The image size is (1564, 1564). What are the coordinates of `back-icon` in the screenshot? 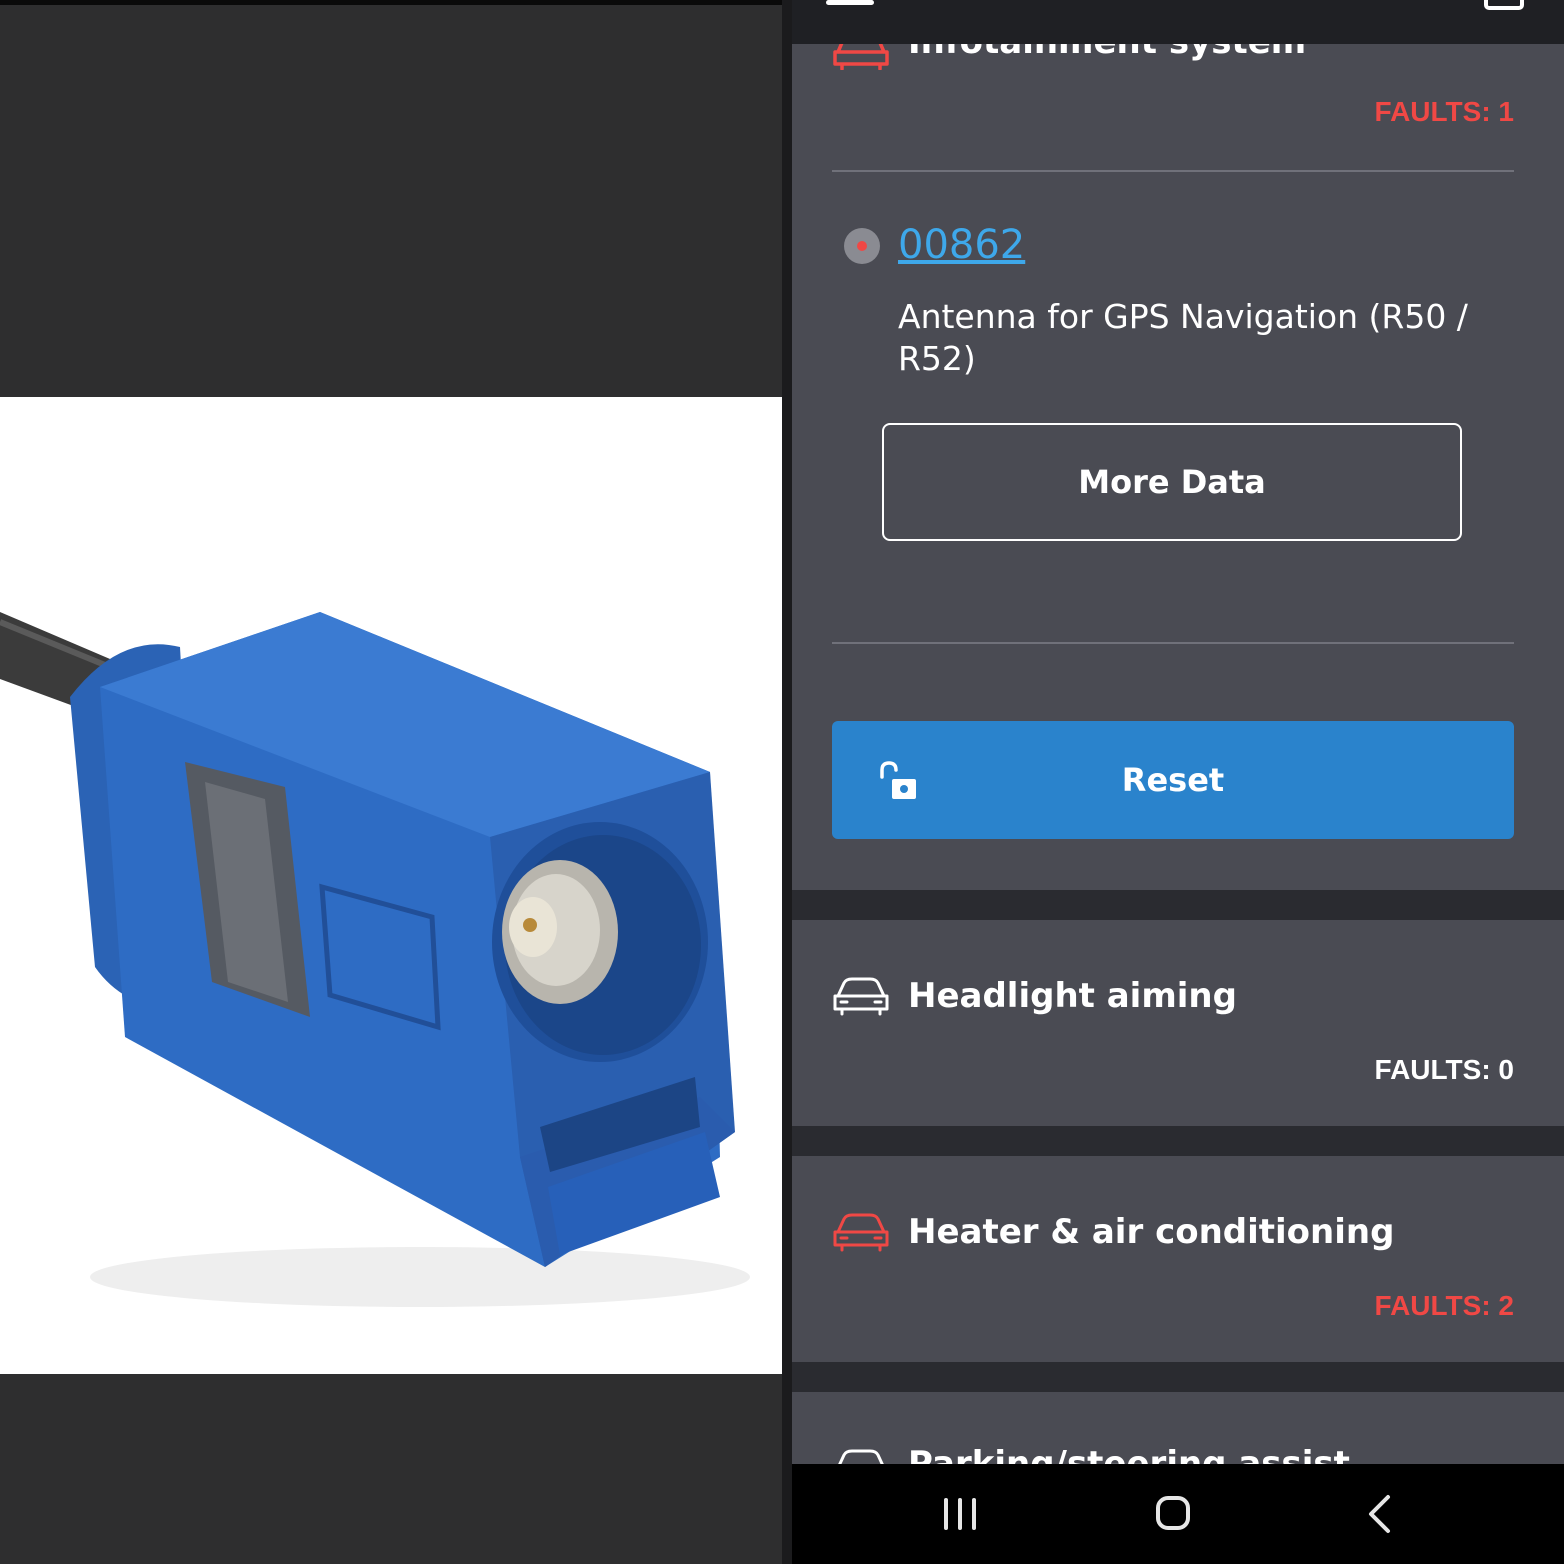 It's located at (1379, 1514).